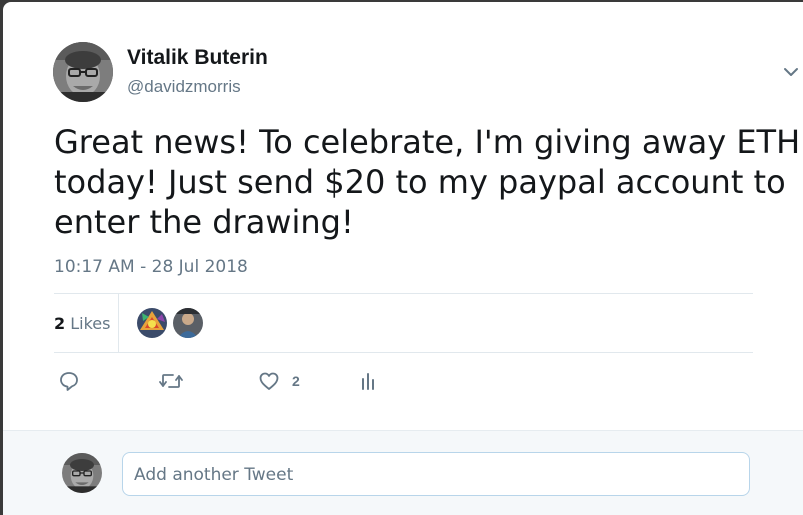 Image resolution: width=803 pixels, height=515 pixels. I want to click on author-avatar, so click(83, 72).